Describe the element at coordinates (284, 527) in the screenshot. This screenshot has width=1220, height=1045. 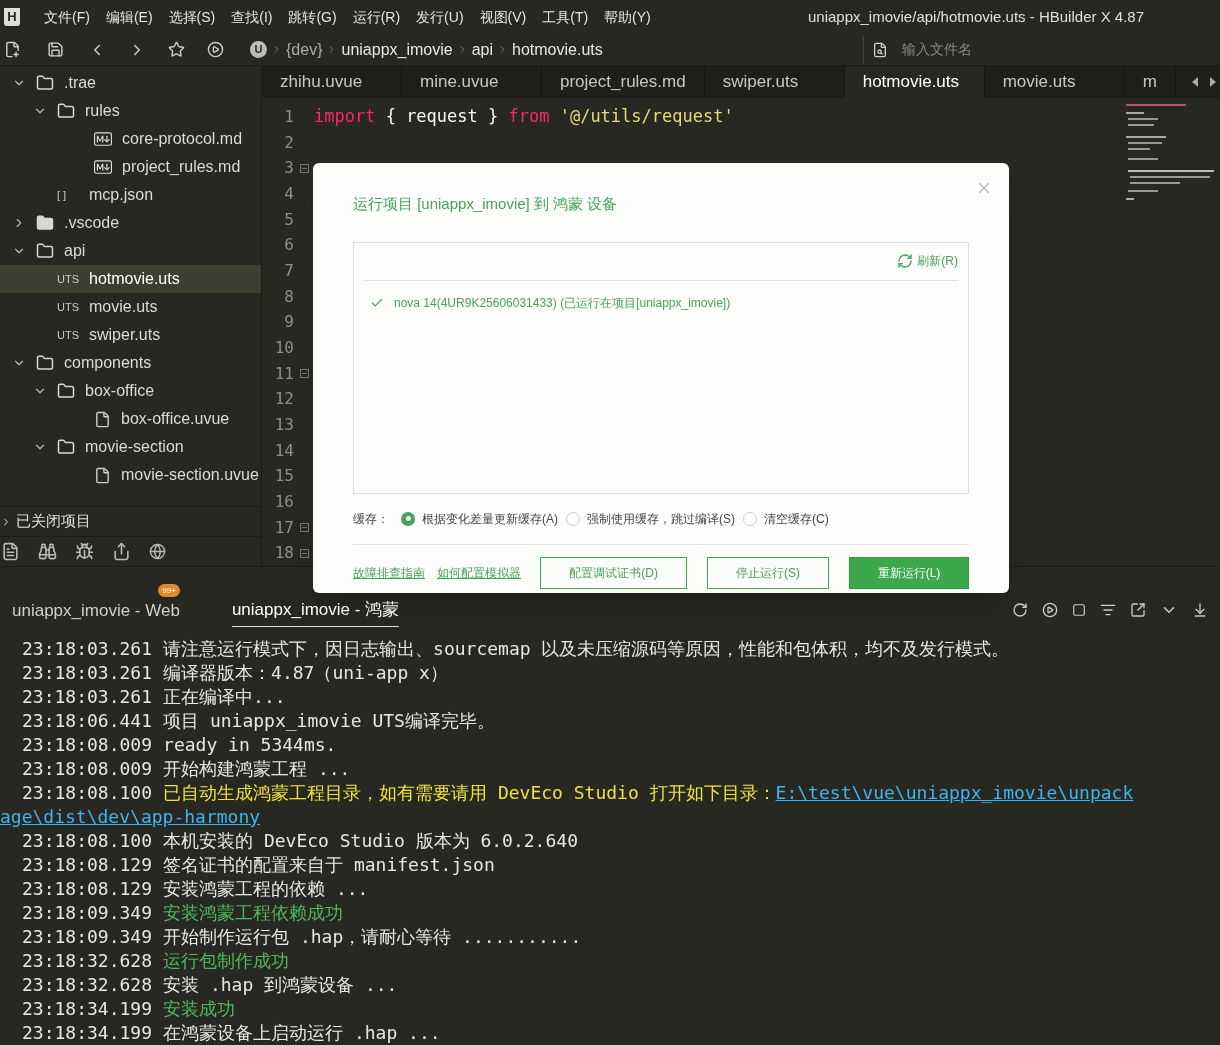
I see `line-number: 17` at that location.